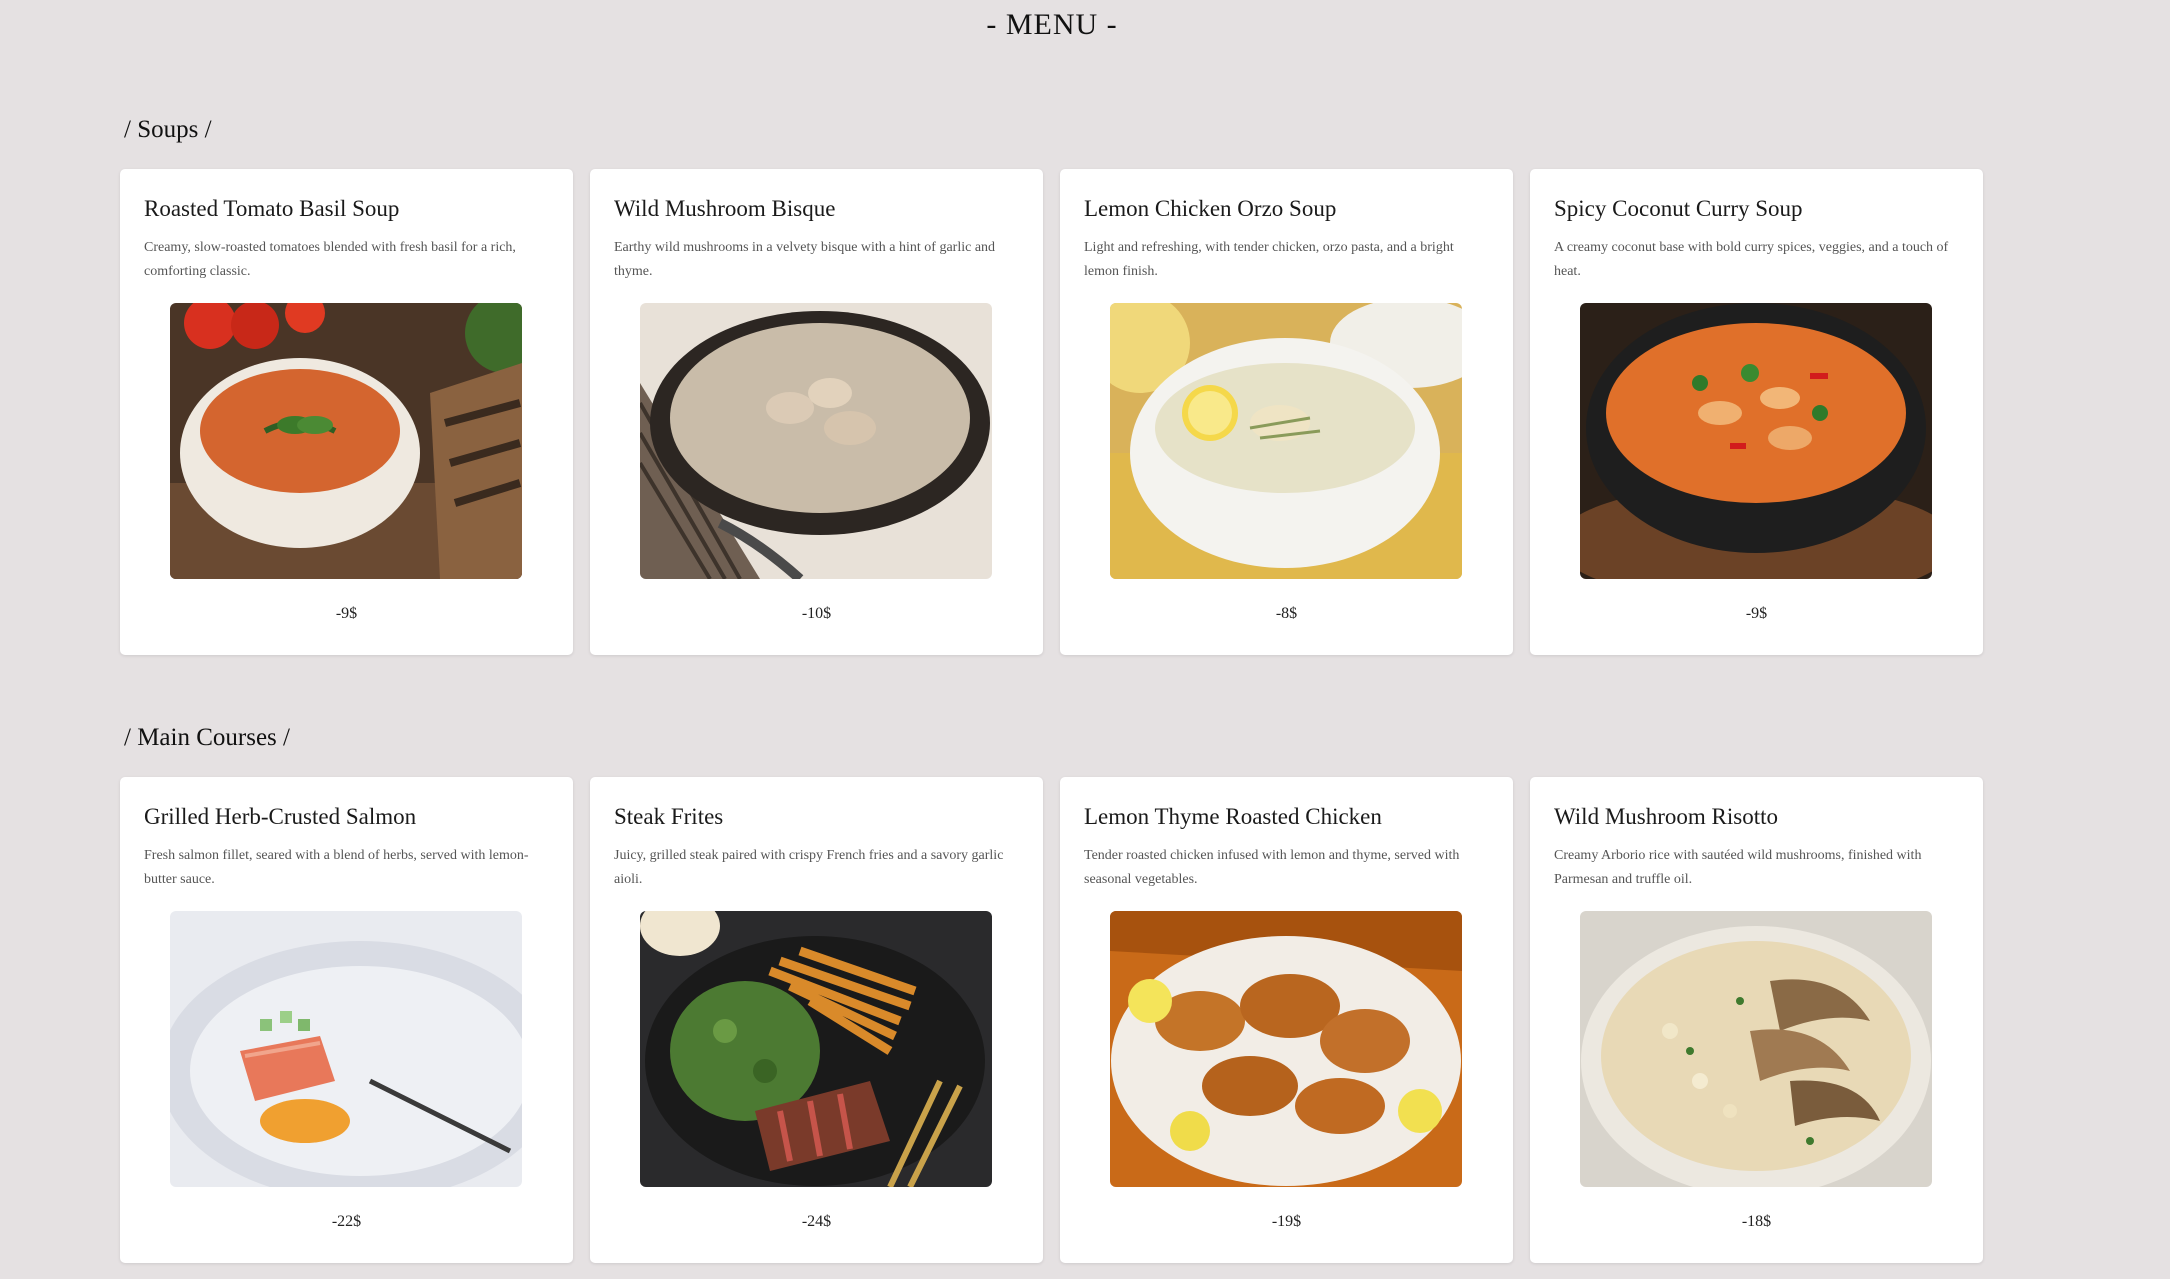  What do you see at coordinates (1052, 24) in the screenshot?
I see `page-title: - MENU -` at bounding box center [1052, 24].